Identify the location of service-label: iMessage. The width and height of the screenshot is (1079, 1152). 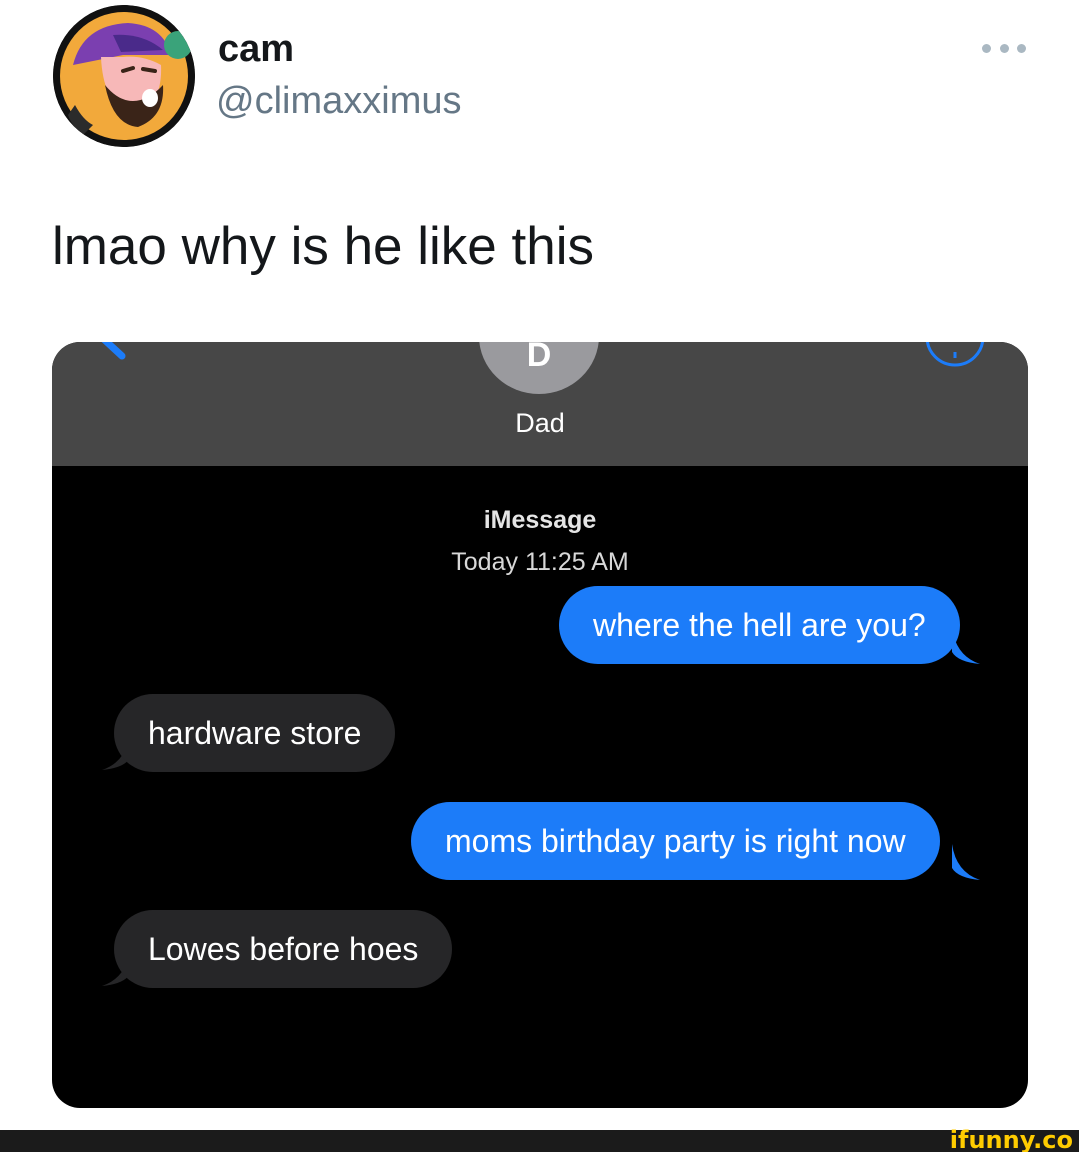
(540, 520).